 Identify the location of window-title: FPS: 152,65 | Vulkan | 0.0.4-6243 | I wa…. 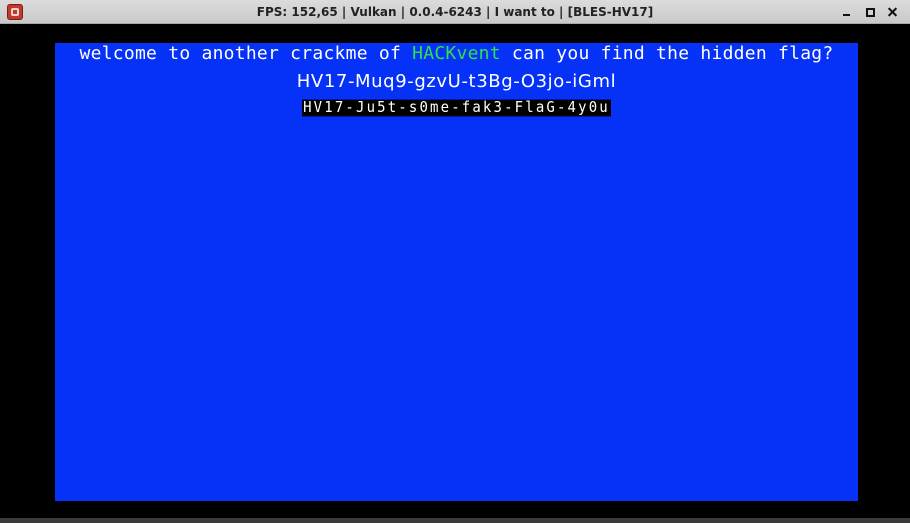
(455, 12).